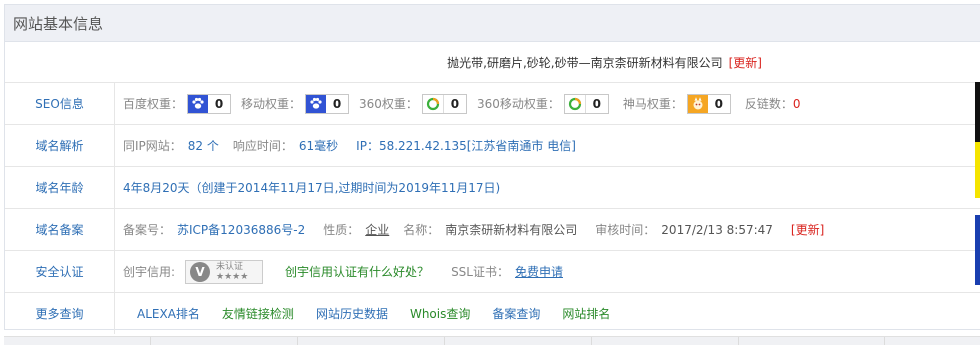  I want to click on site-title: 抛光带,研磨片,砂轮,砂带—南京柰研新材料有限公司, so click(585, 62).